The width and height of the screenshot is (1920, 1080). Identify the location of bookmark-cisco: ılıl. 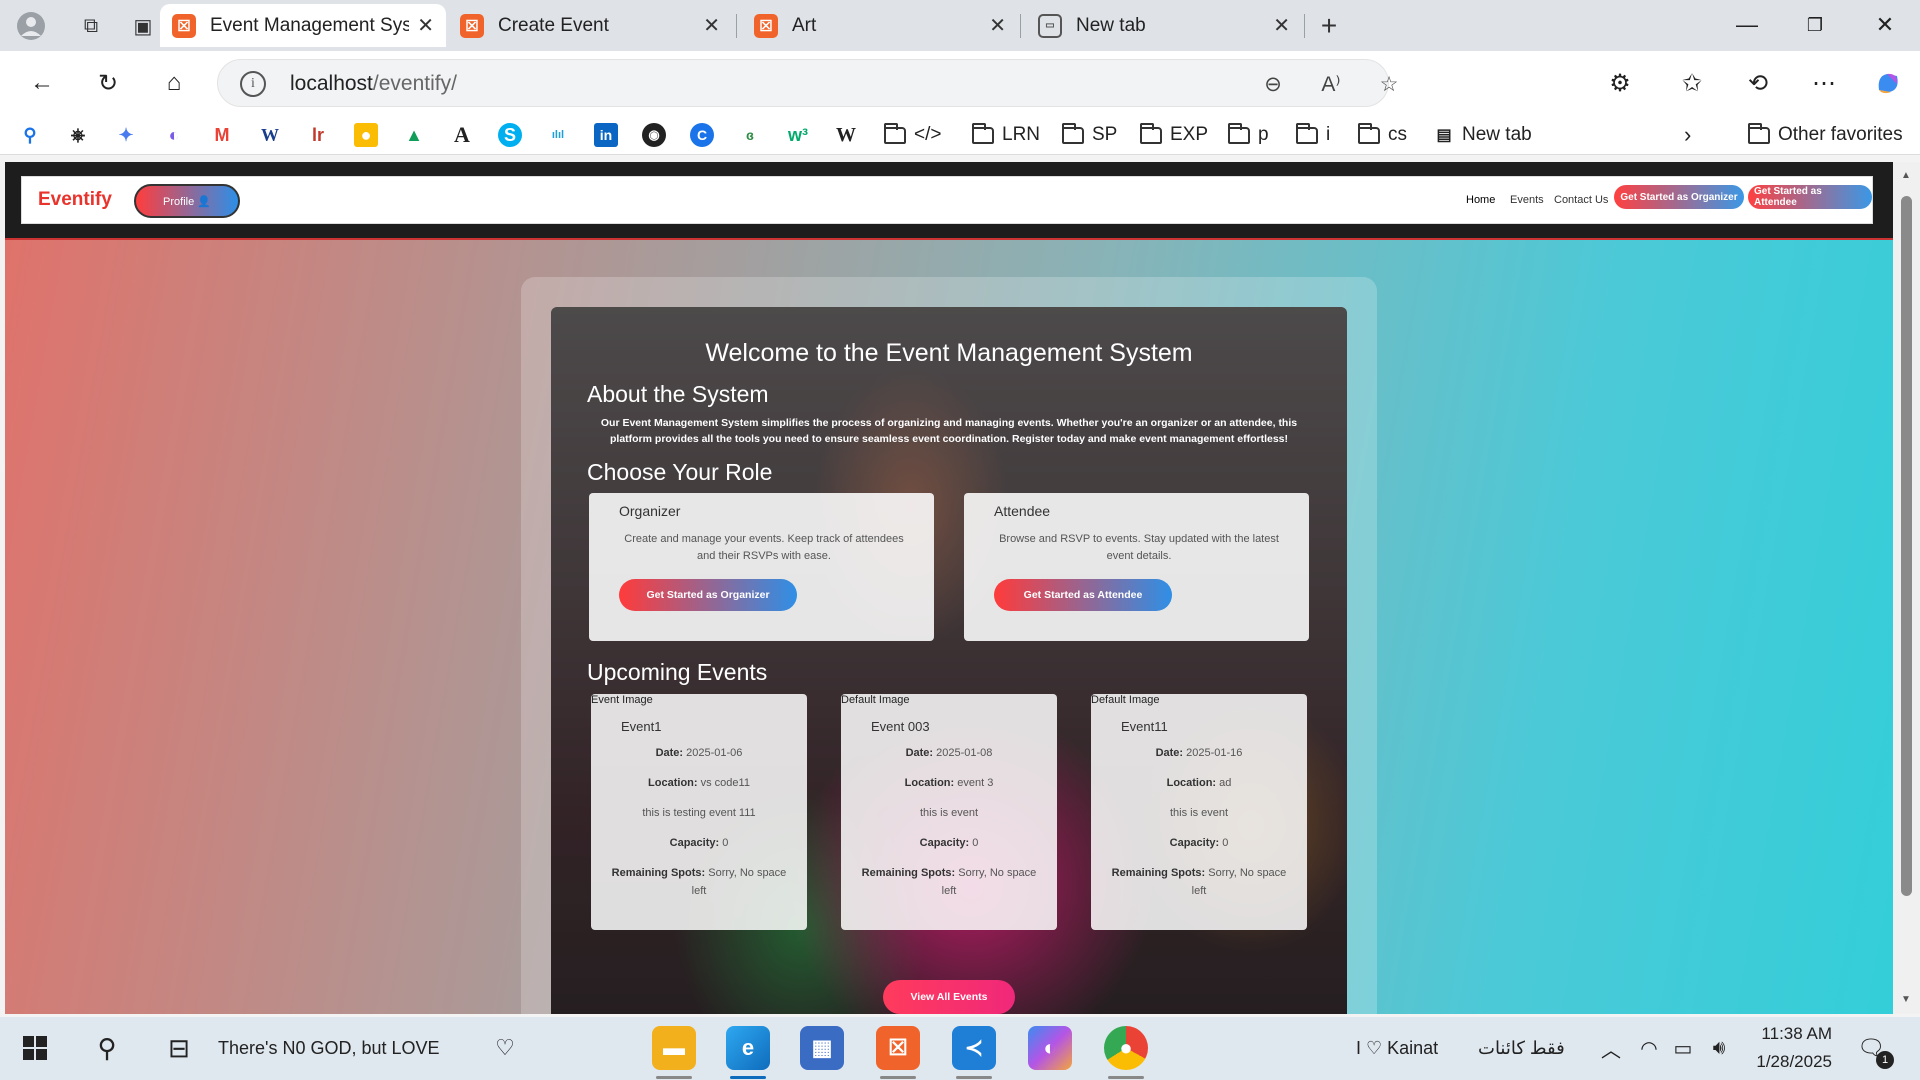
(561, 135).